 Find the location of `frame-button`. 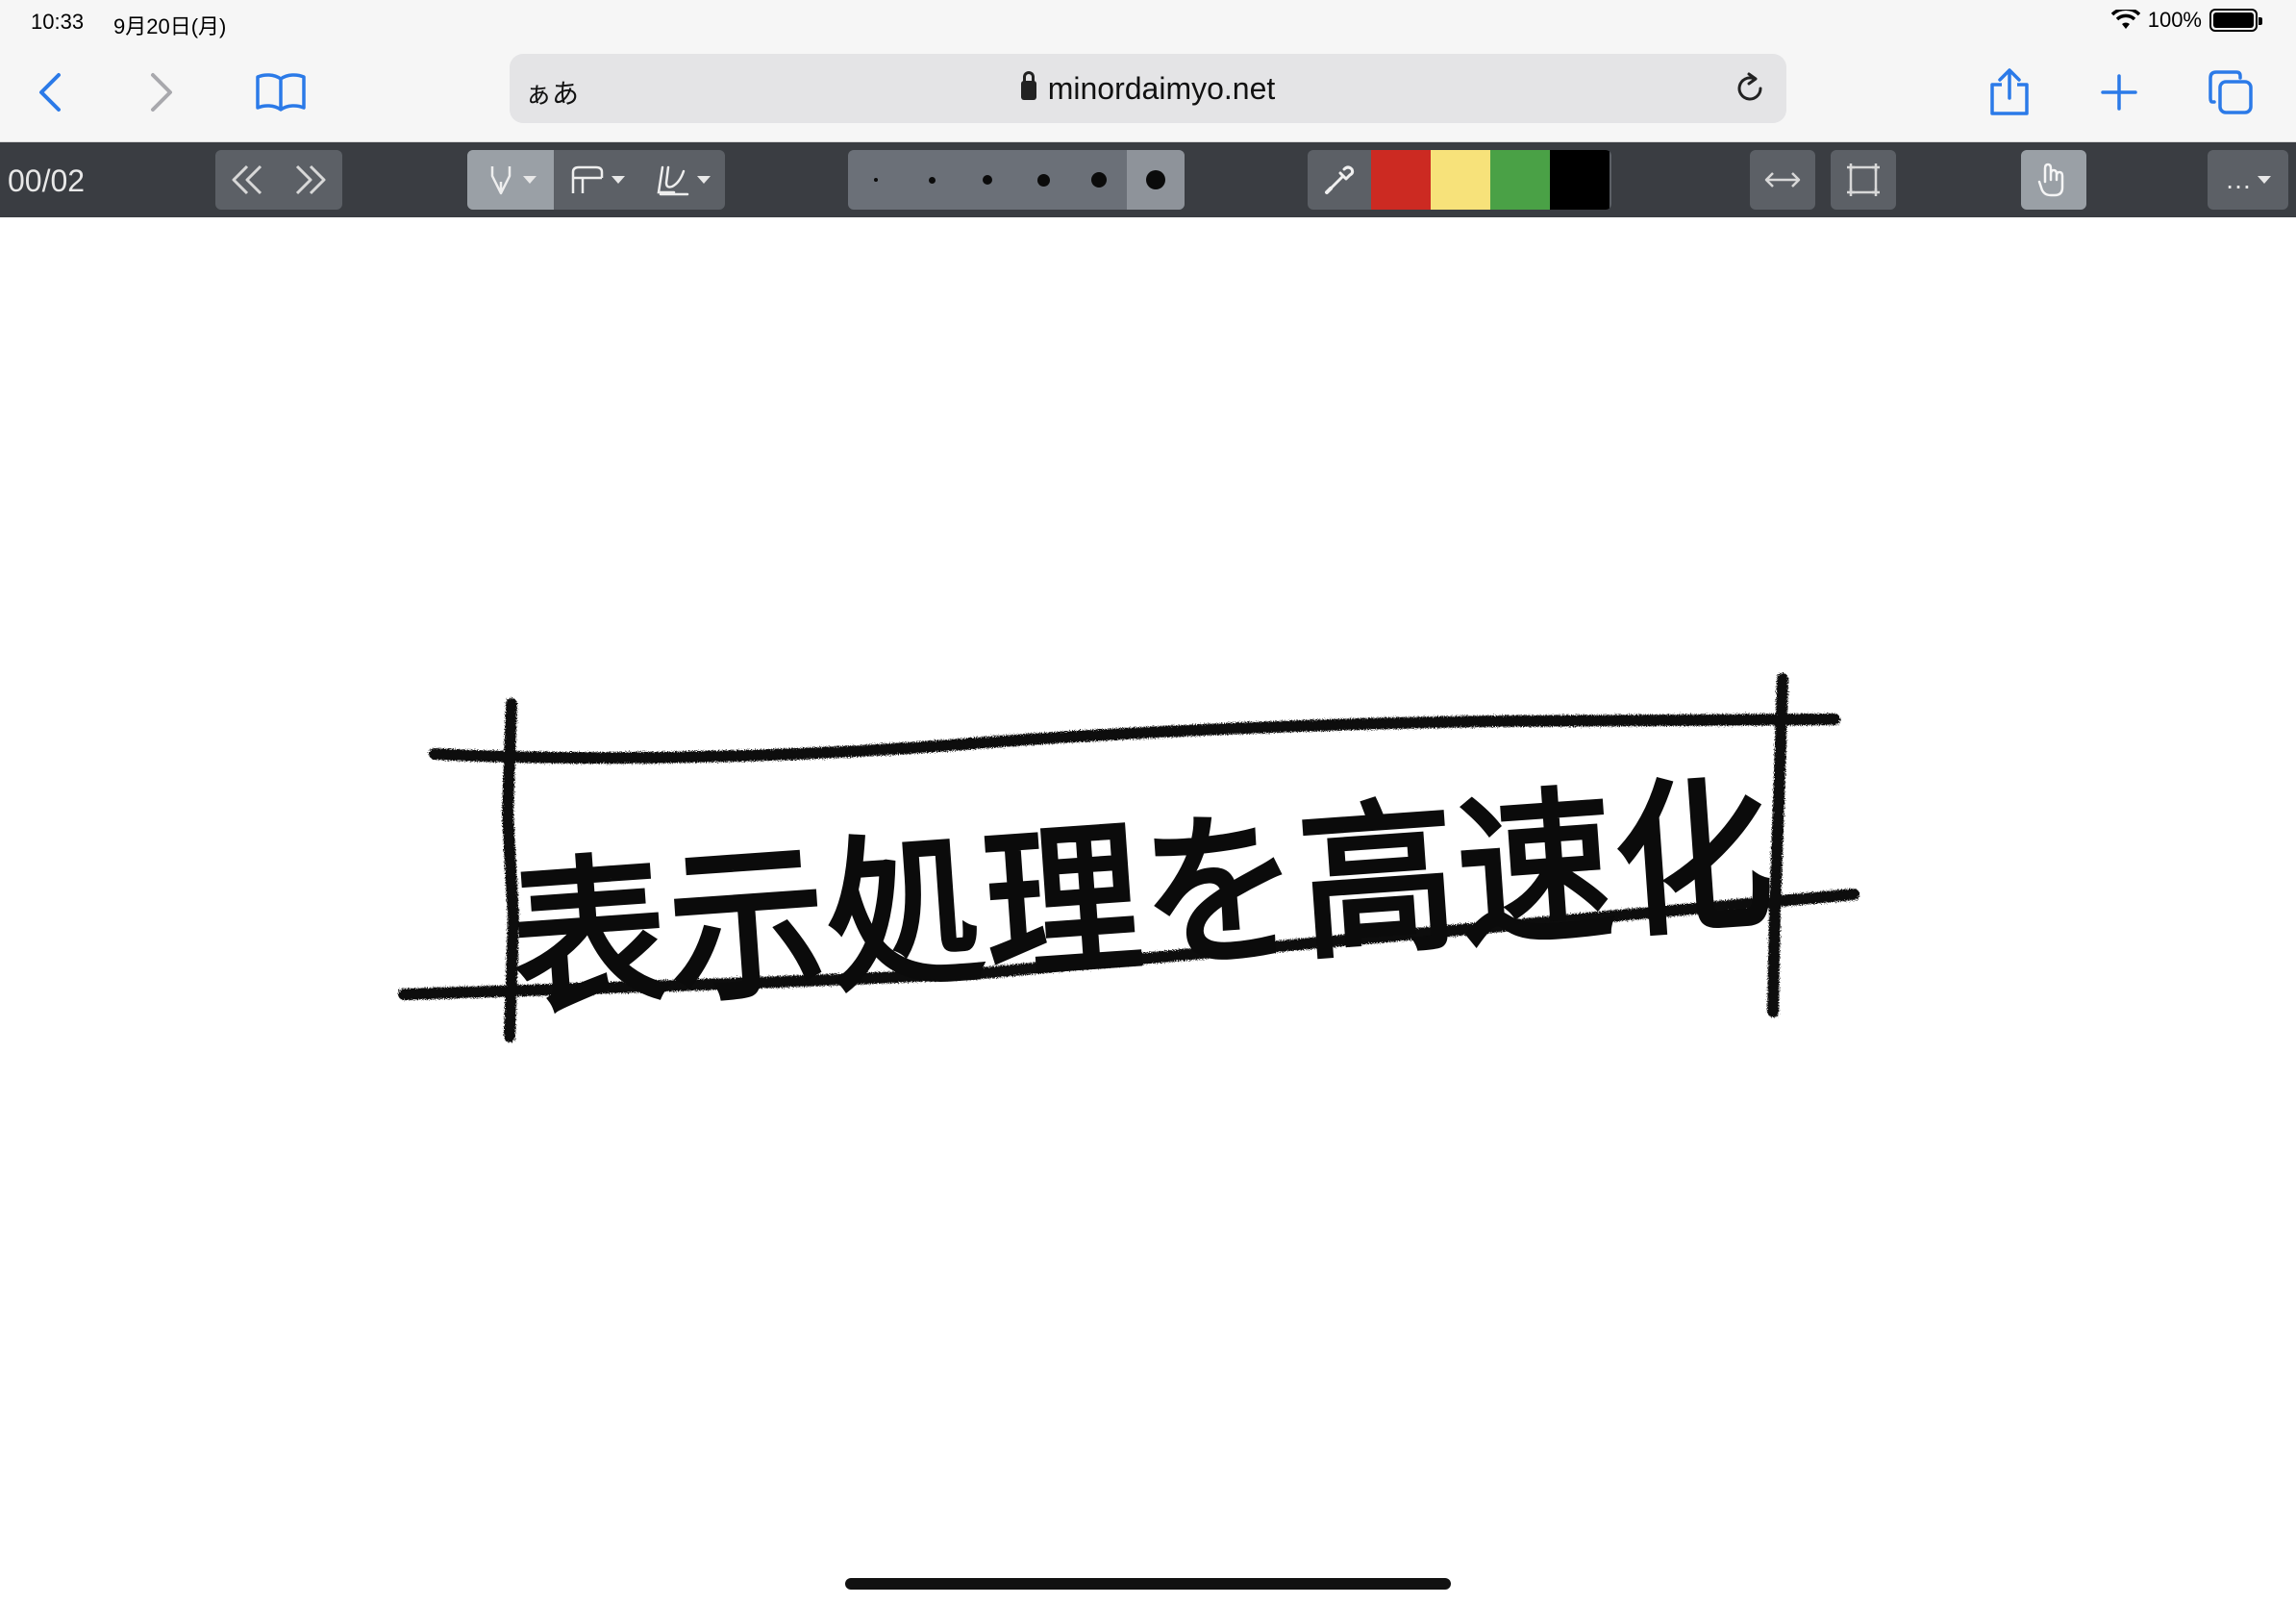

frame-button is located at coordinates (1863, 180).